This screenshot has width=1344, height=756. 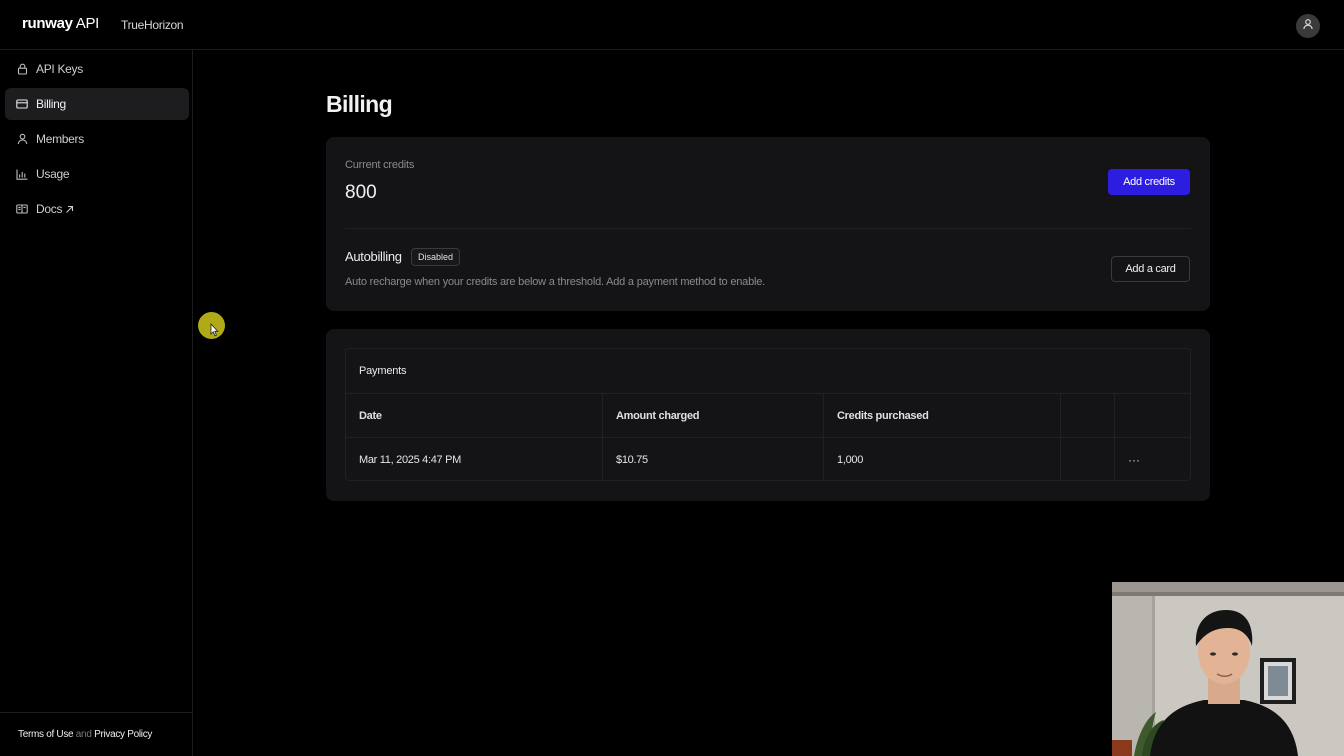 What do you see at coordinates (672, 25) in the screenshot?
I see `top-bar: runway API TrueHorizon` at bounding box center [672, 25].